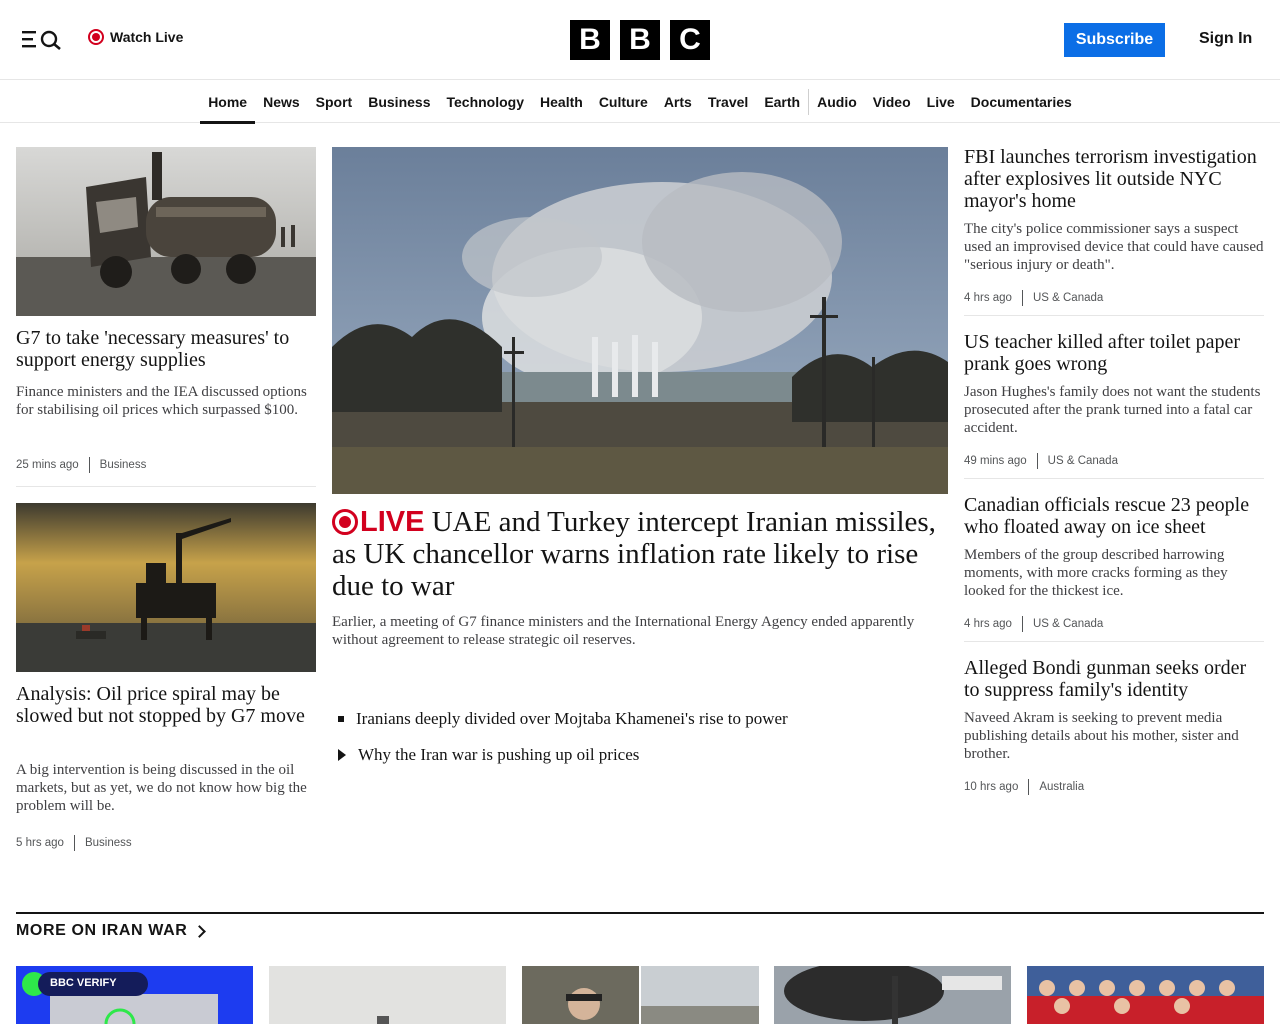 The image size is (1280, 1024). I want to click on nav-item-documentaries: Documentaries, so click(1021, 102).